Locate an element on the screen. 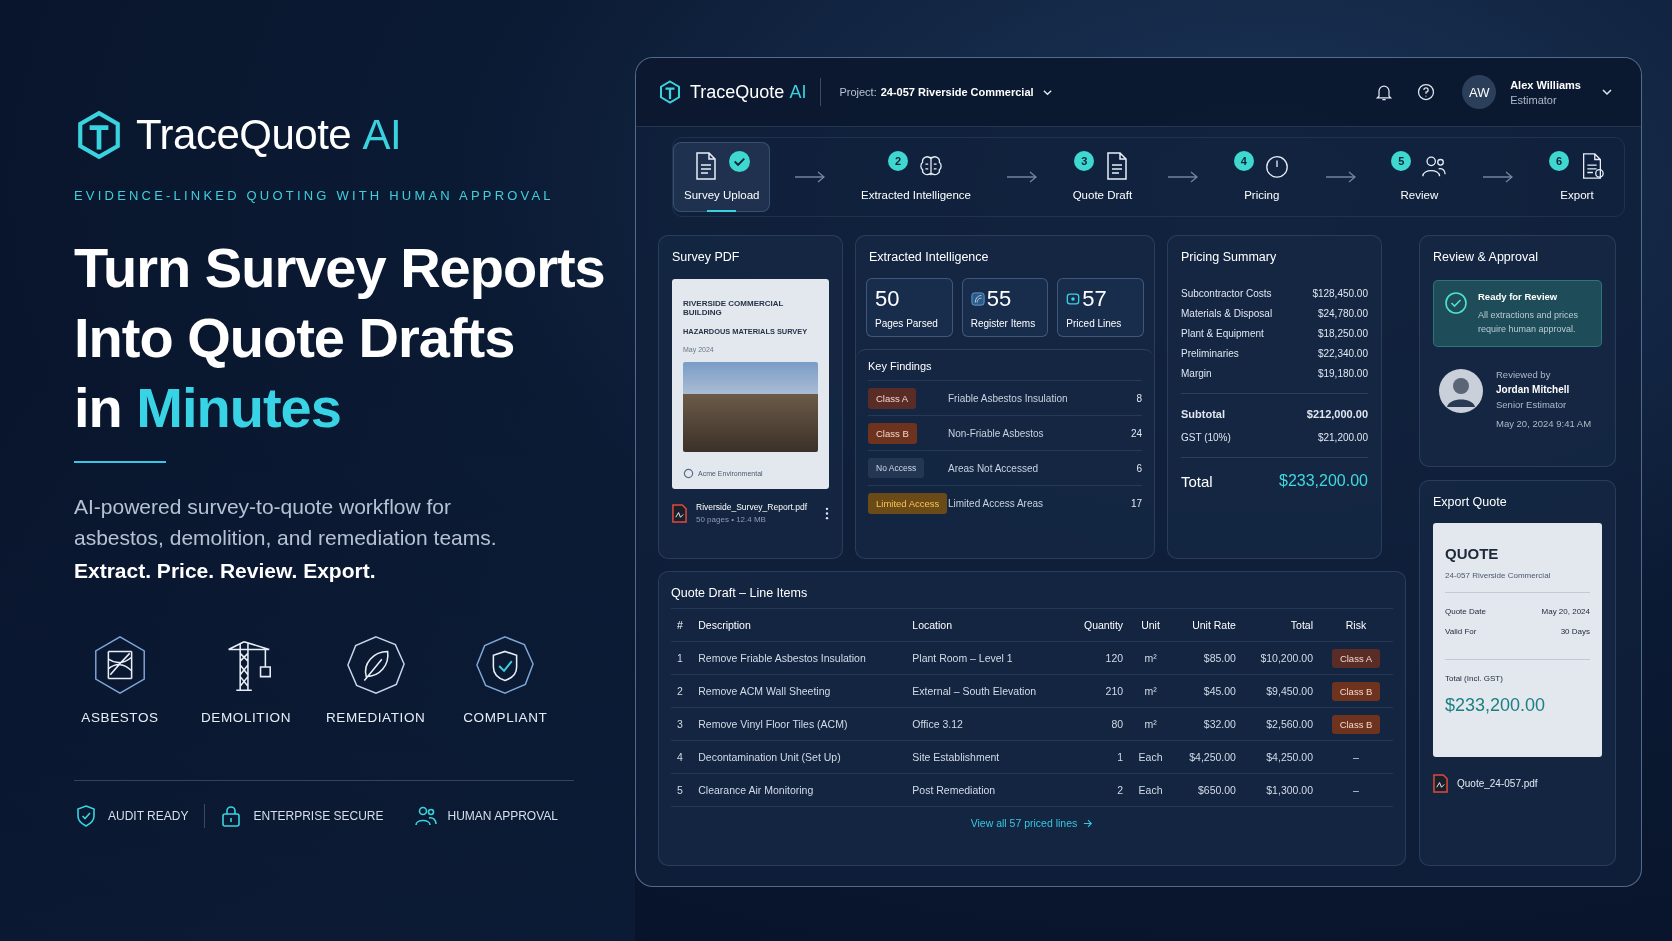  subtotal-value: $212,000.00 is located at coordinates (1337, 414).